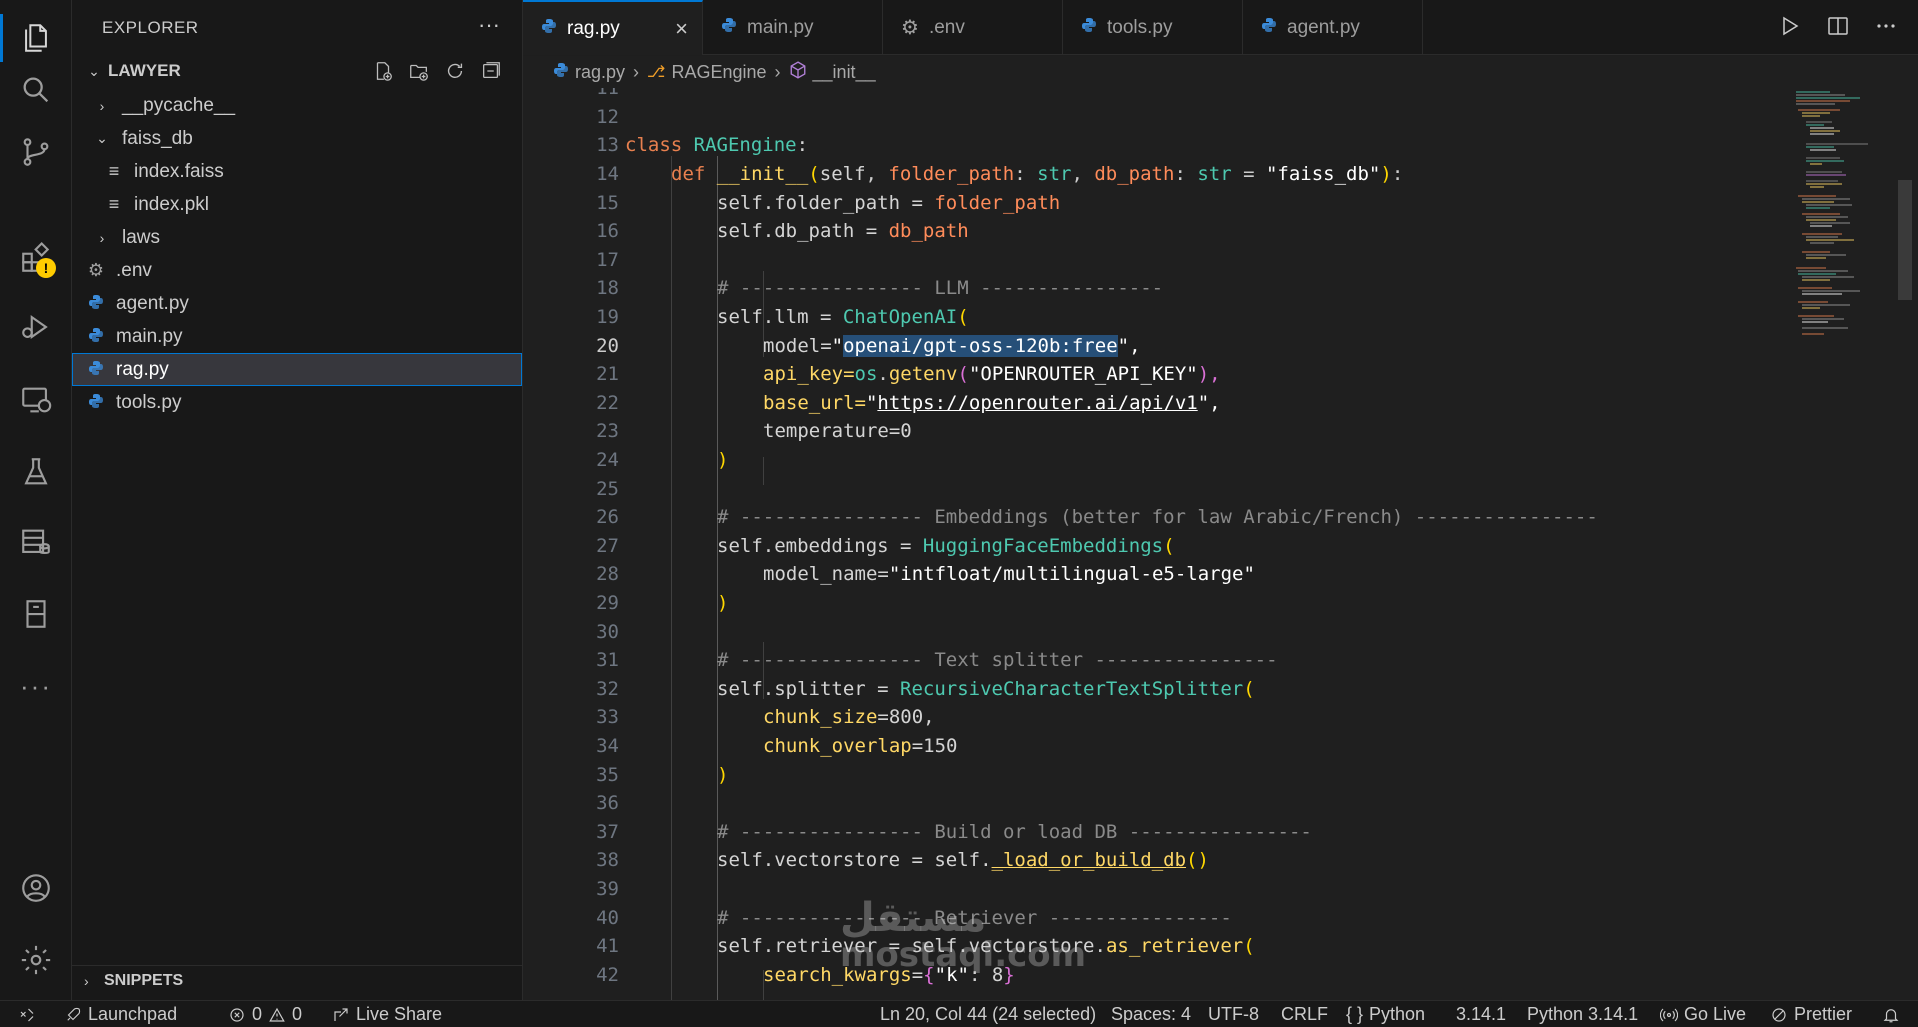  Describe the element at coordinates (489, 25) in the screenshot. I see `explorer-more-icon: ···` at that location.